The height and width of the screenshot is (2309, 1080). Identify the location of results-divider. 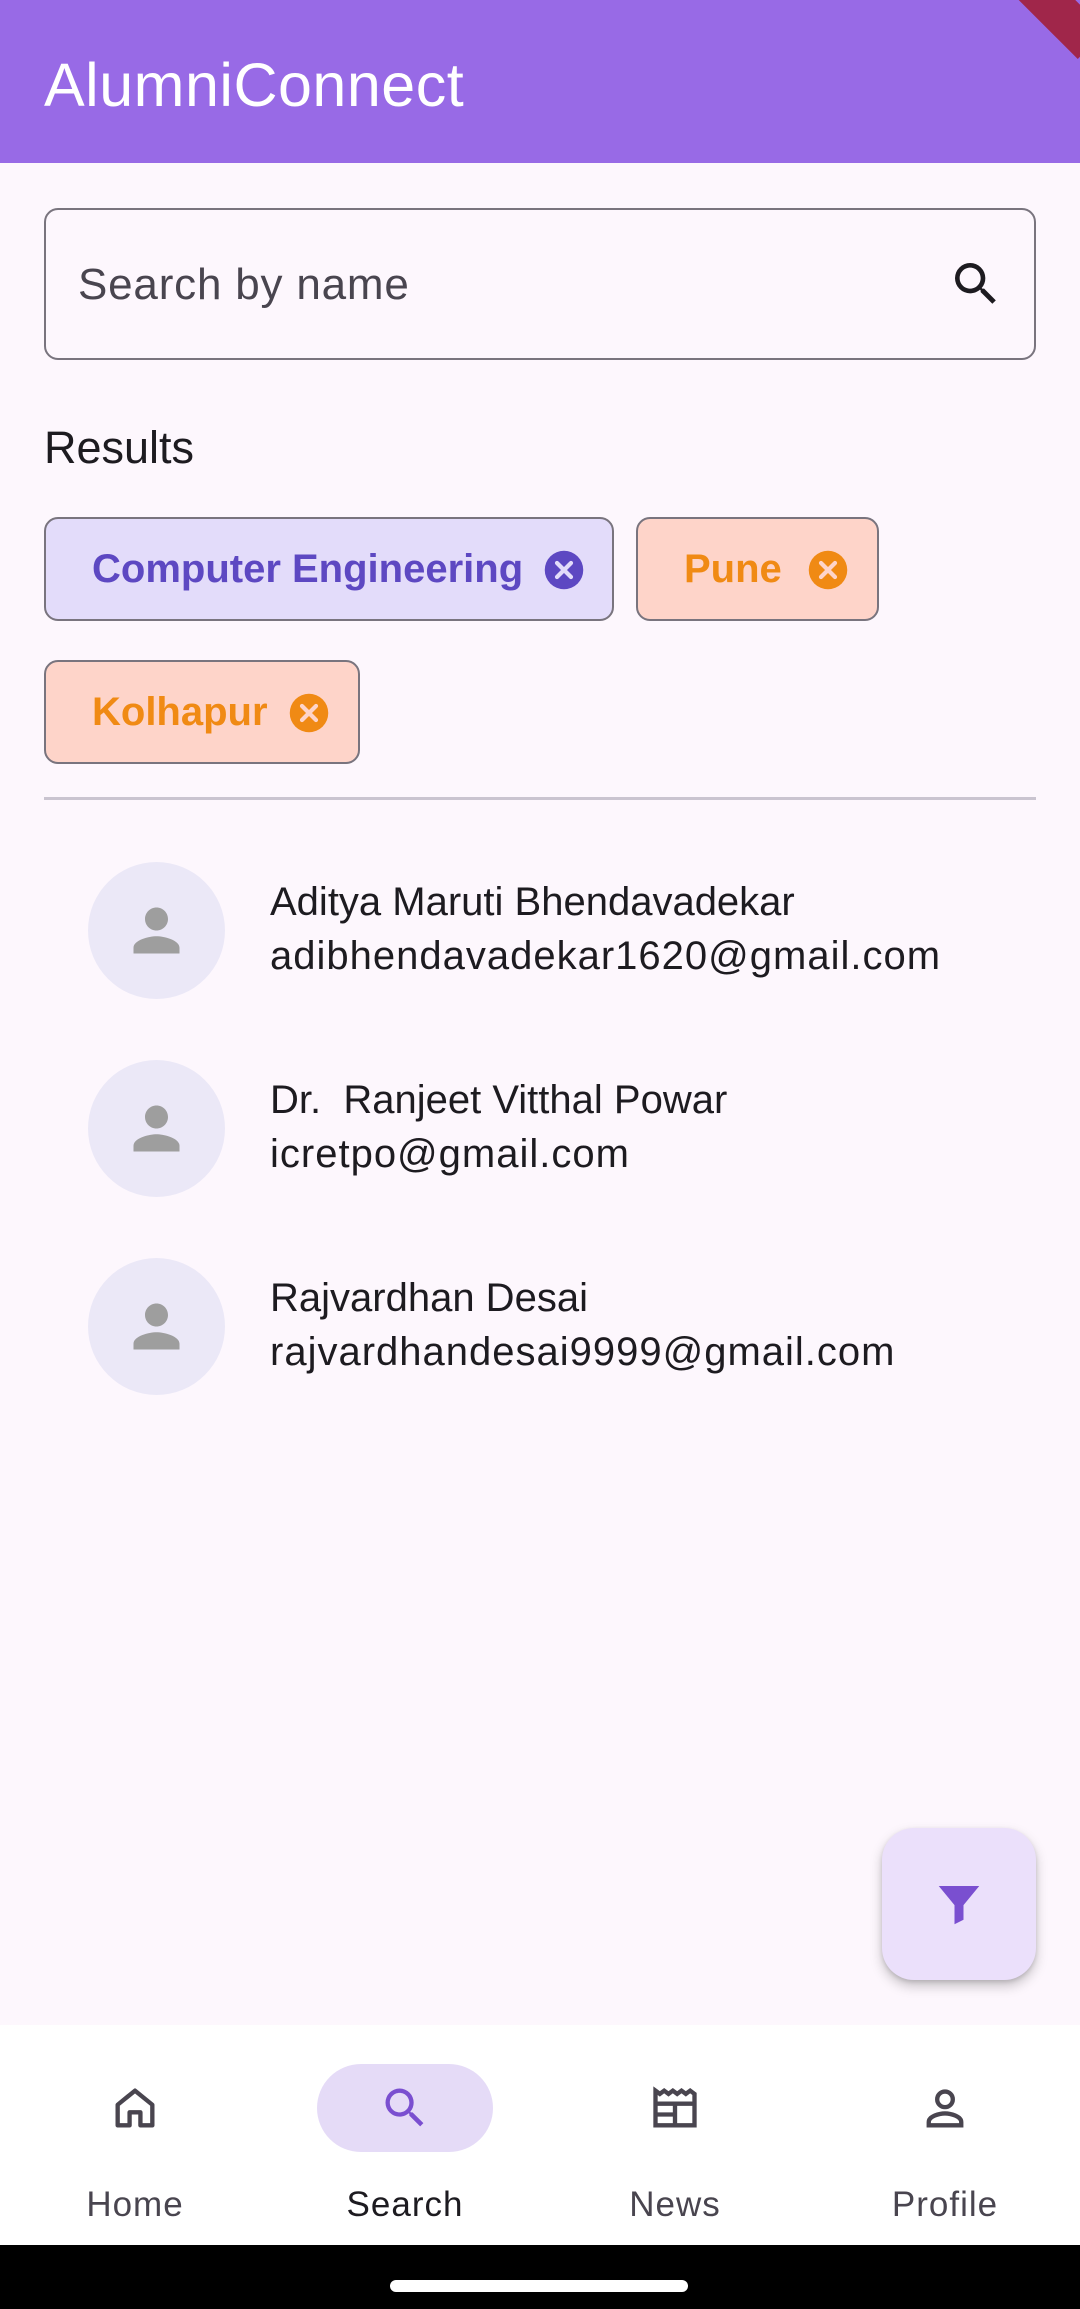
(540, 798).